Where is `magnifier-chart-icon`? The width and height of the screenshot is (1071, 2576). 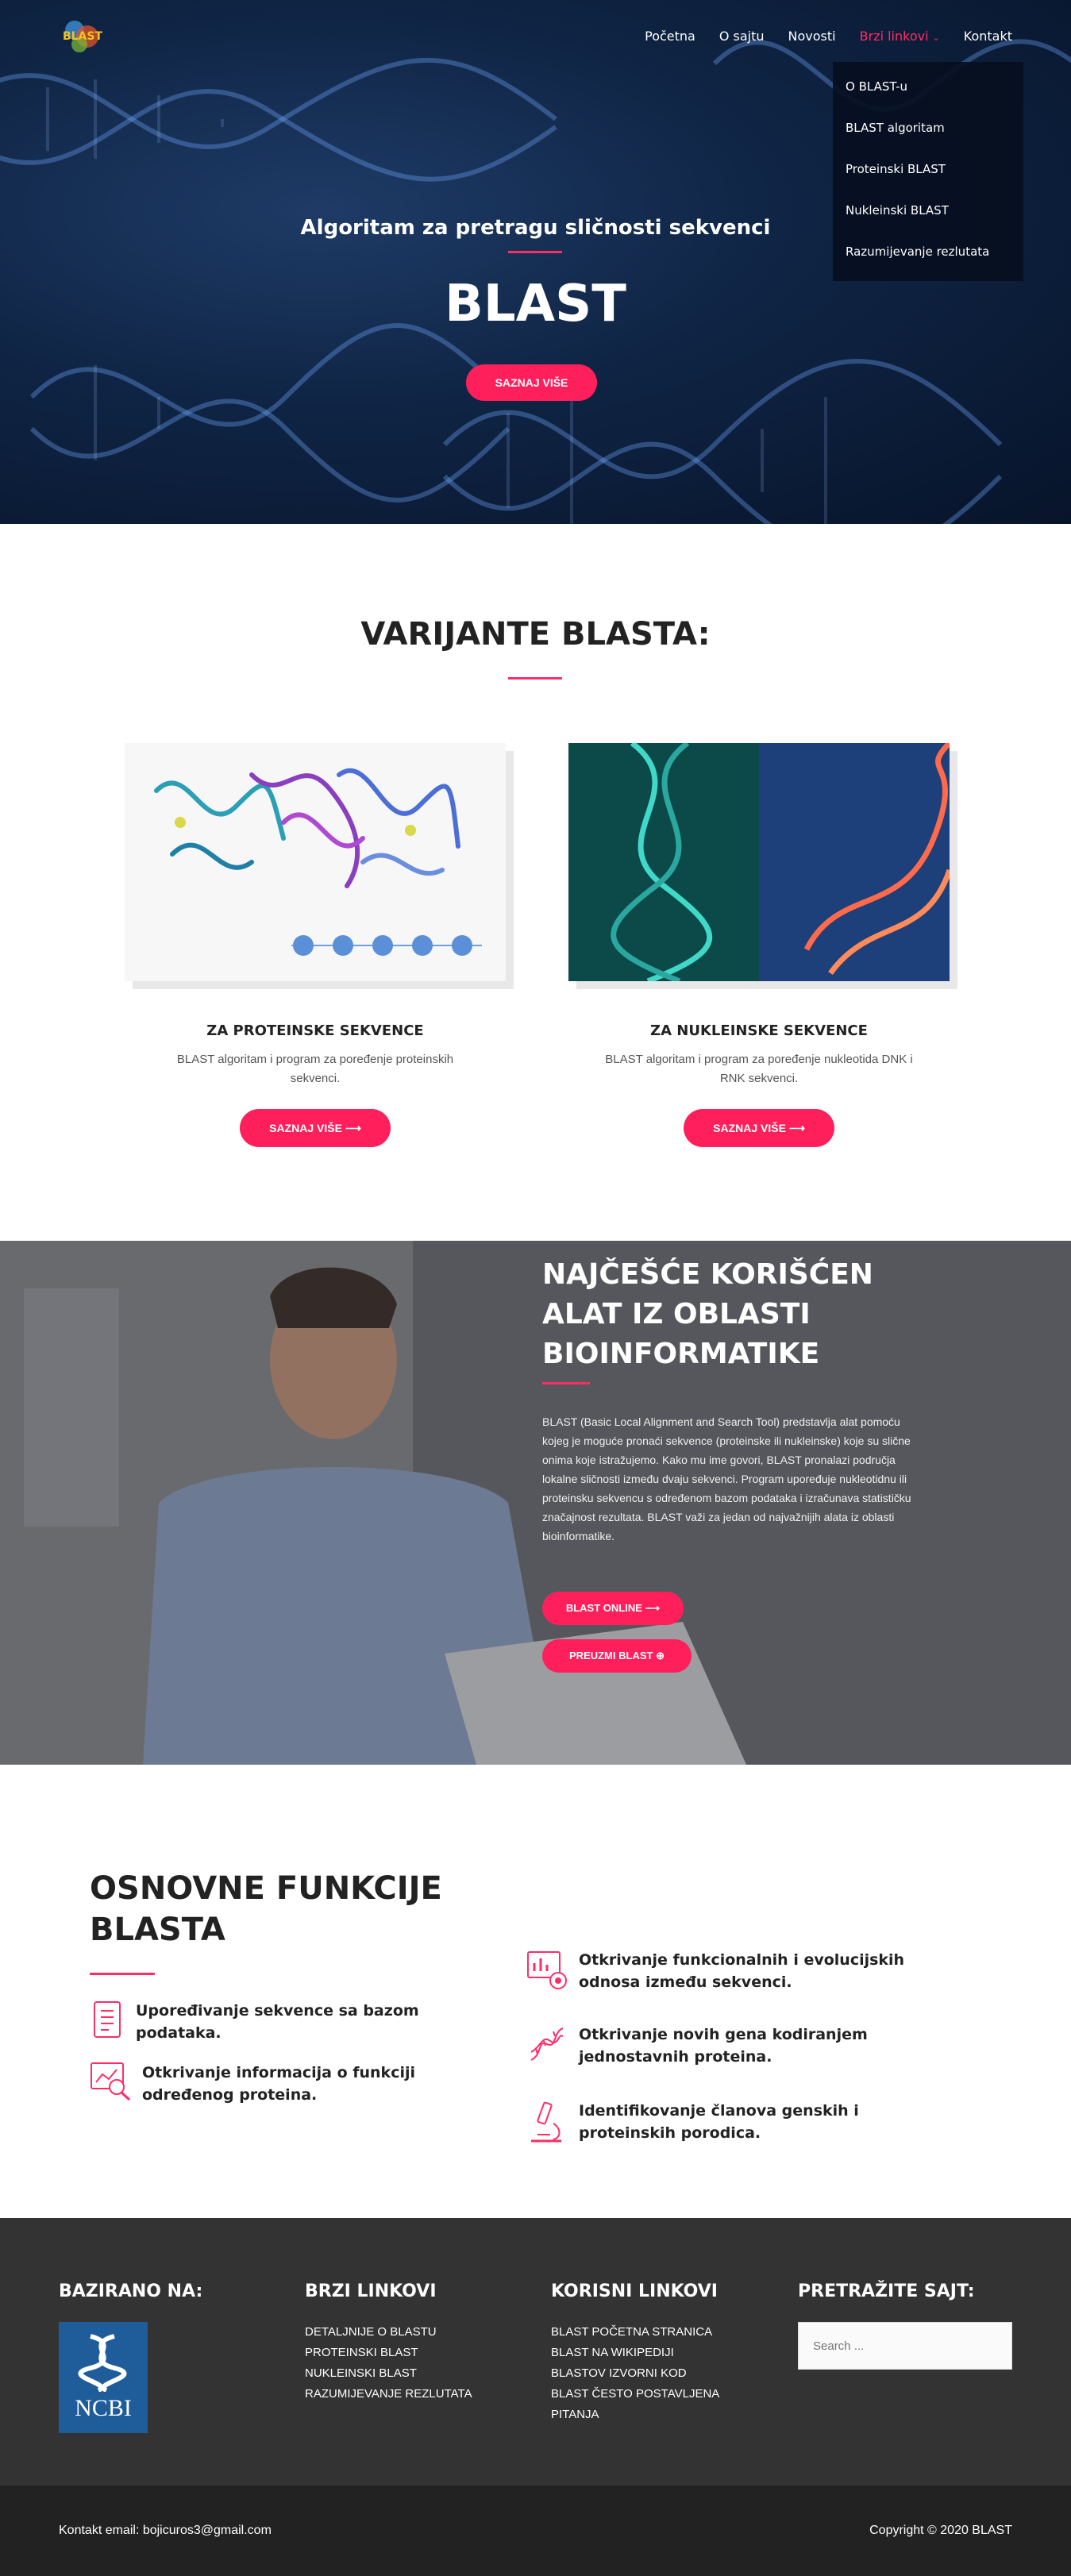
magnifier-chart-icon is located at coordinates (111, 2081).